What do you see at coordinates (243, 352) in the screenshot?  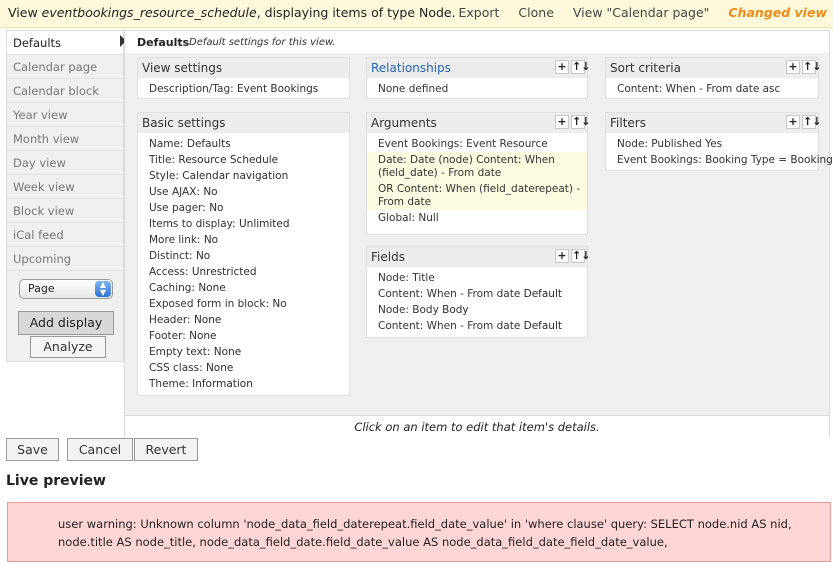 I see `setting-item: Empty text: None` at bounding box center [243, 352].